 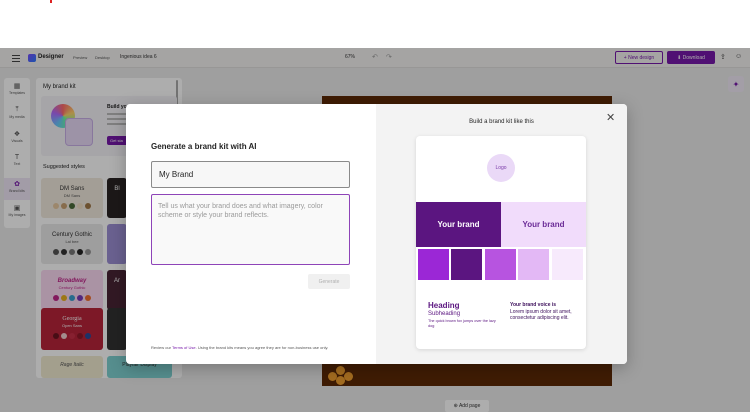 What do you see at coordinates (444, 305) in the screenshot?
I see `sample-heading: Heading` at bounding box center [444, 305].